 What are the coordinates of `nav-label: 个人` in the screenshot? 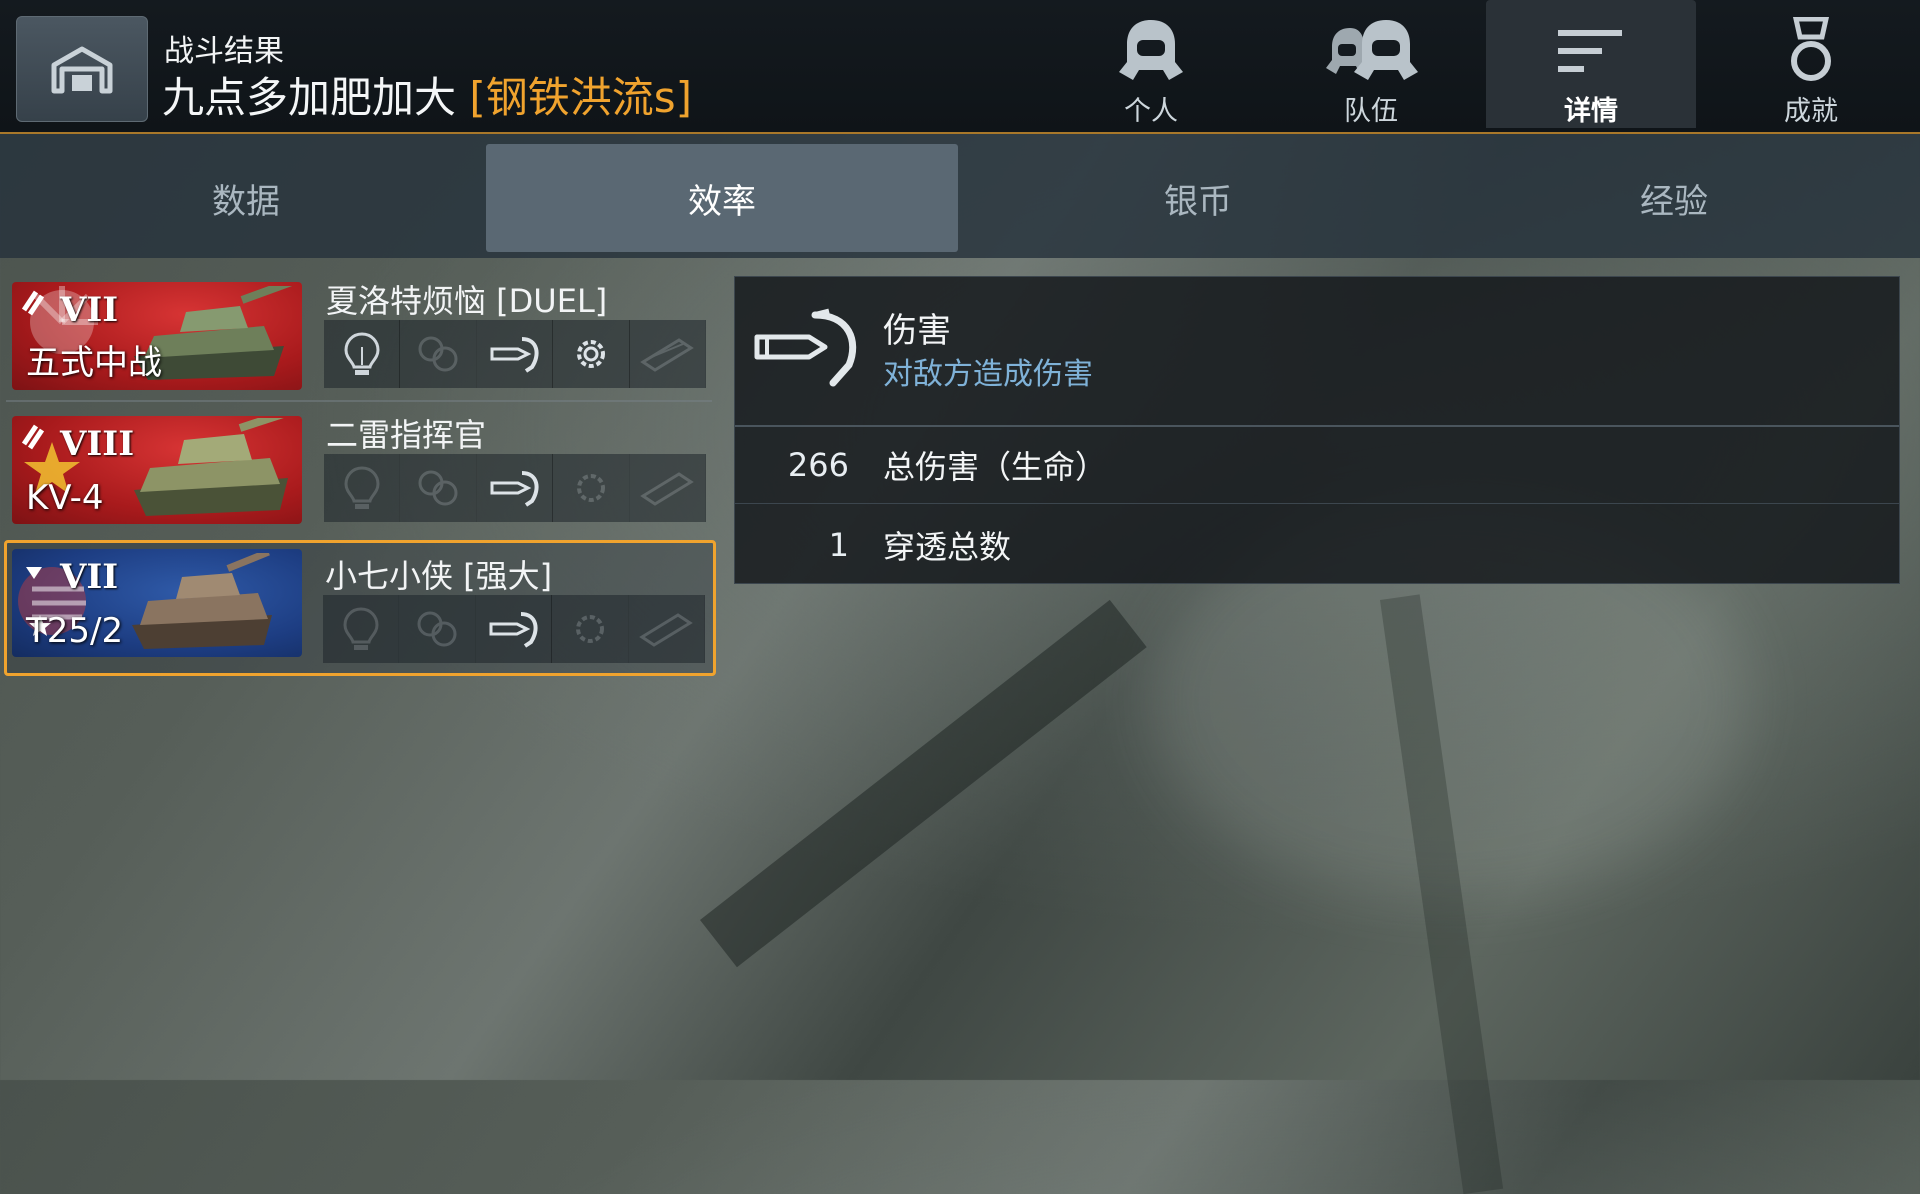 It's located at (1151, 111).